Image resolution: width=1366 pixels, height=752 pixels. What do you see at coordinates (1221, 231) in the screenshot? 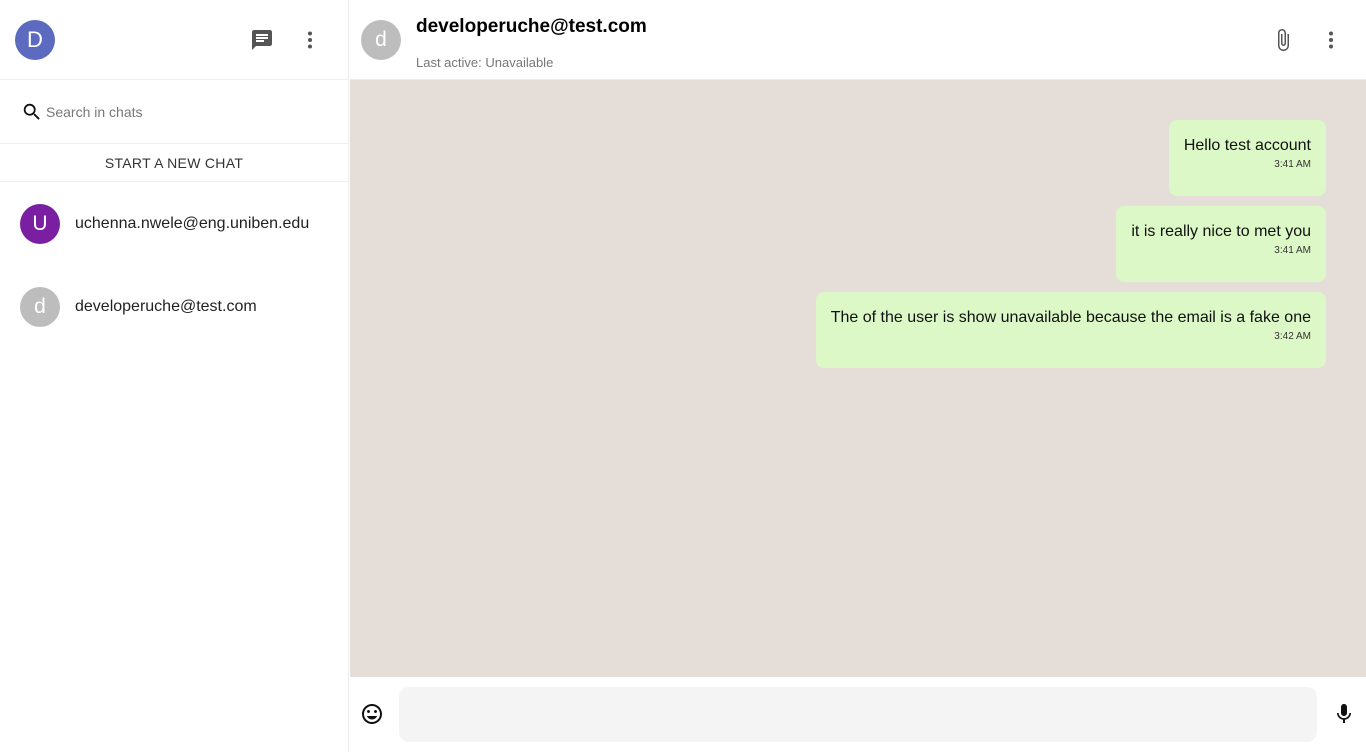
I see `message-text: it is really nice to met you` at bounding box center [1221, 231].